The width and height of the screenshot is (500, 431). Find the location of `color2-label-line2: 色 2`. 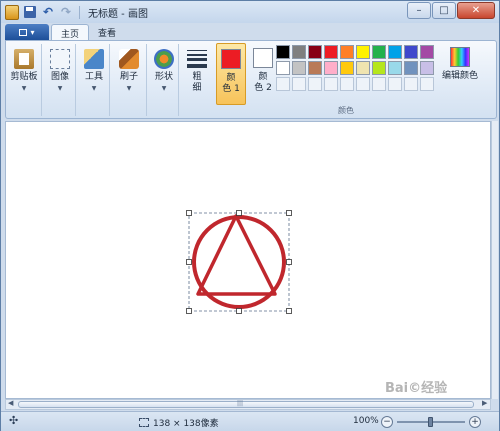

color2-label-line2: 色 2 is located at coordinates (263, 88).